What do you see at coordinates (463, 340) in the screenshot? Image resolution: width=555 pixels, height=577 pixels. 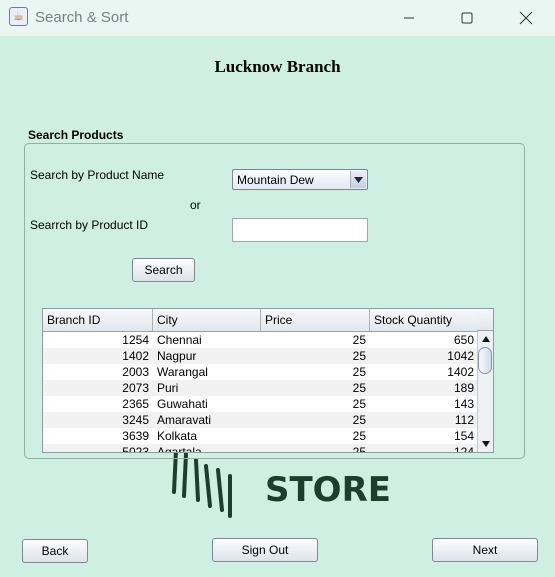 I see `table-cell: 650` at bounding box center [463, 340].